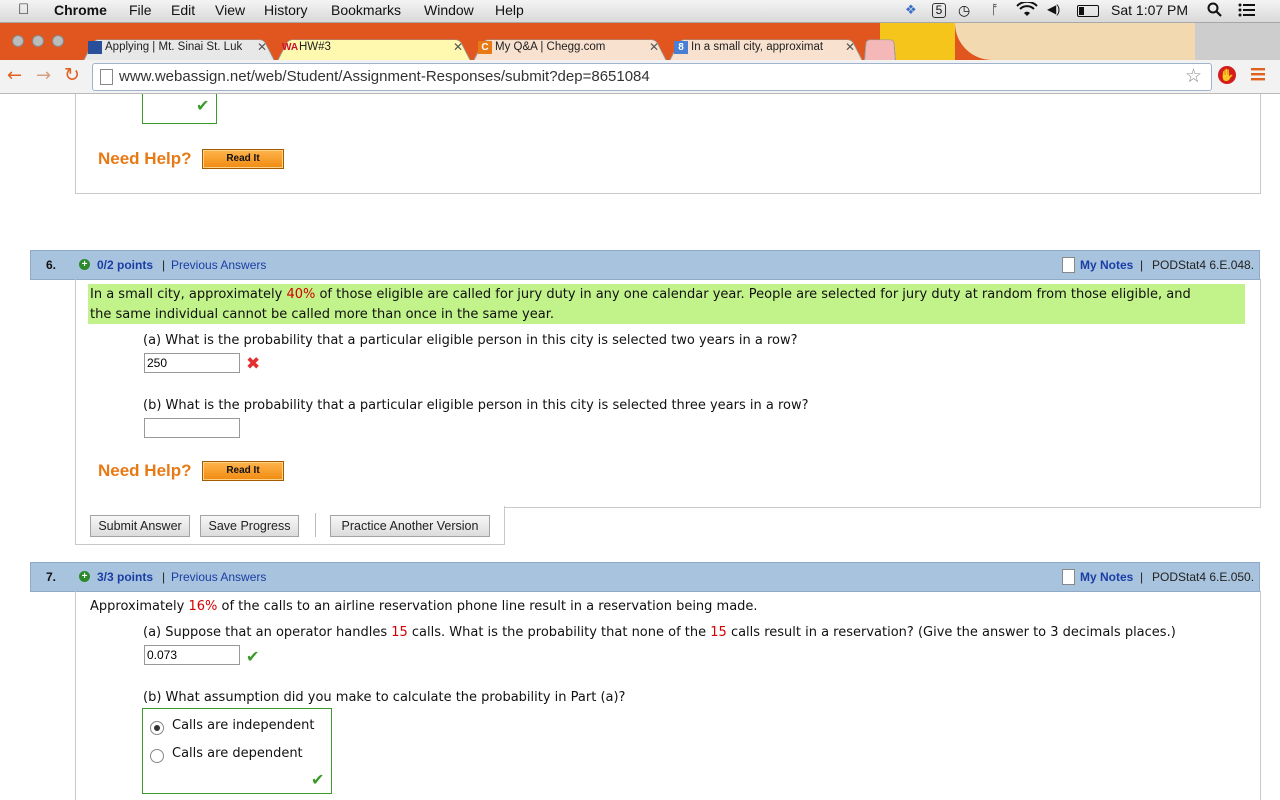 This screenshot has width=1280, height=800. What do you see at coordinates (80, 10) in the screenshot?
I see `menu-app-name: Chrome` at bounding box center [80, 10].